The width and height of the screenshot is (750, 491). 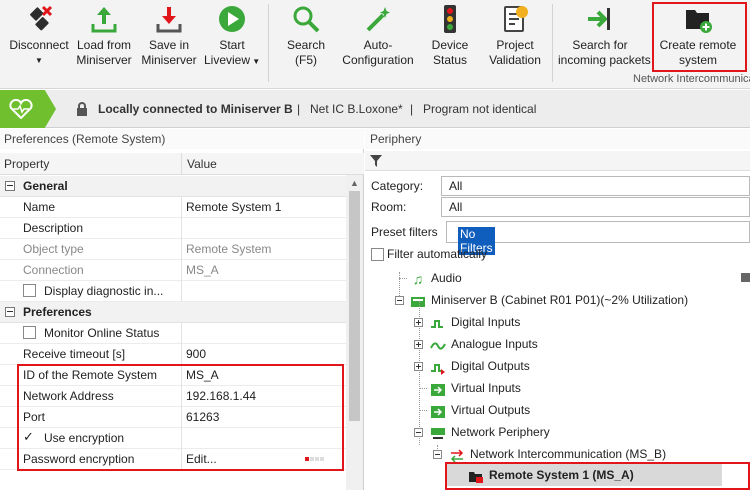 What do you see at coordinates (82, 109) in the screenshot?
I see `lock-icon` at bounding box center [82, 109].